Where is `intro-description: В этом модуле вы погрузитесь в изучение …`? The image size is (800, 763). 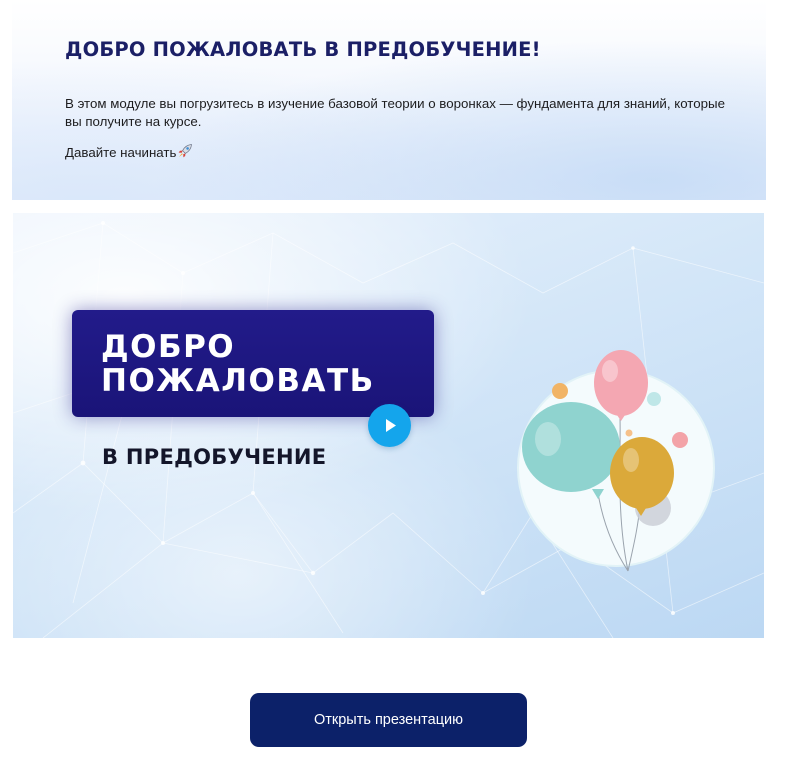
intro-description: В этом модуле вы погрузитесь в изучение … is located at coordinates (395, 112).